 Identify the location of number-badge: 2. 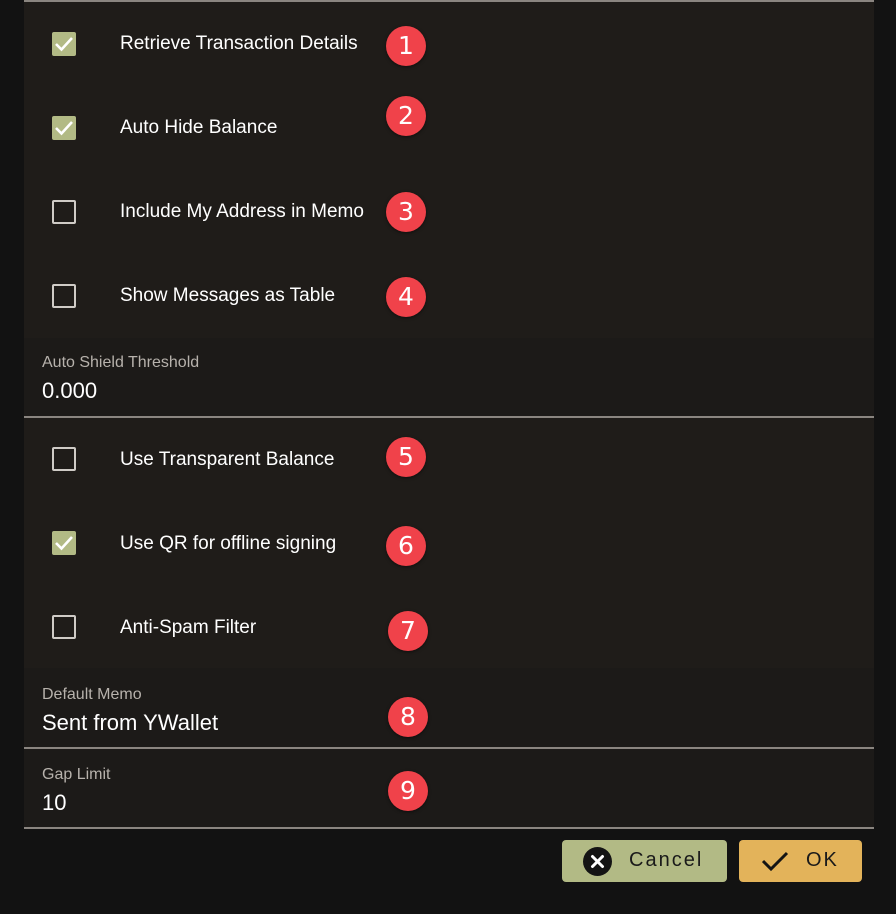
(406, 116).